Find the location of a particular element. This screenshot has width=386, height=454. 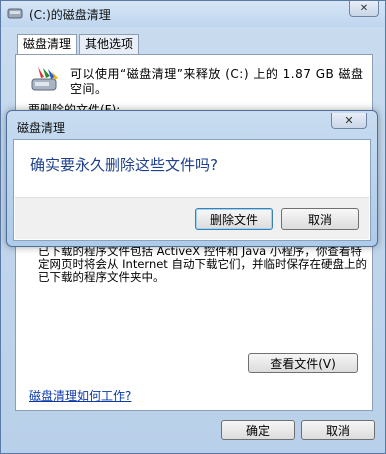

delete-files-button: 删除文件 is located at coordinates (234, 219).